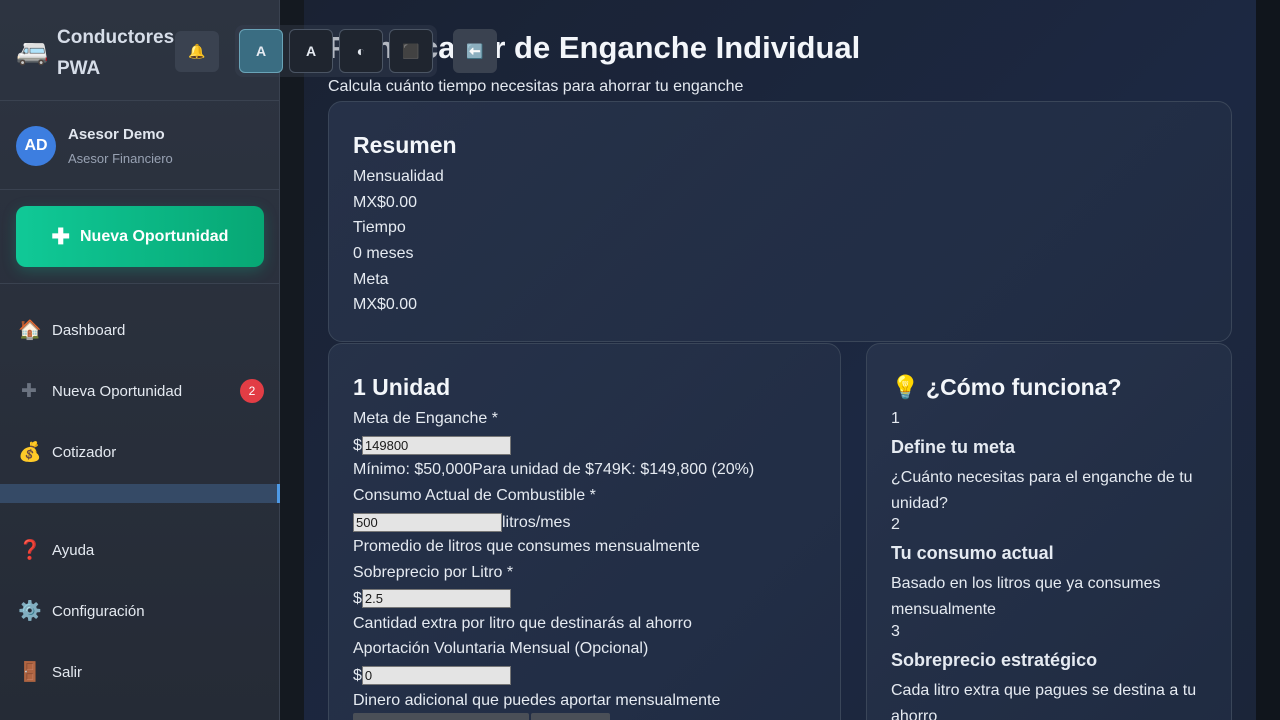 The width and height of the screenshot is (1280, 720). Describe the element at coordinates (379, 227) in the screenshot. I see `tiempo-label: Tiempo` at that location.